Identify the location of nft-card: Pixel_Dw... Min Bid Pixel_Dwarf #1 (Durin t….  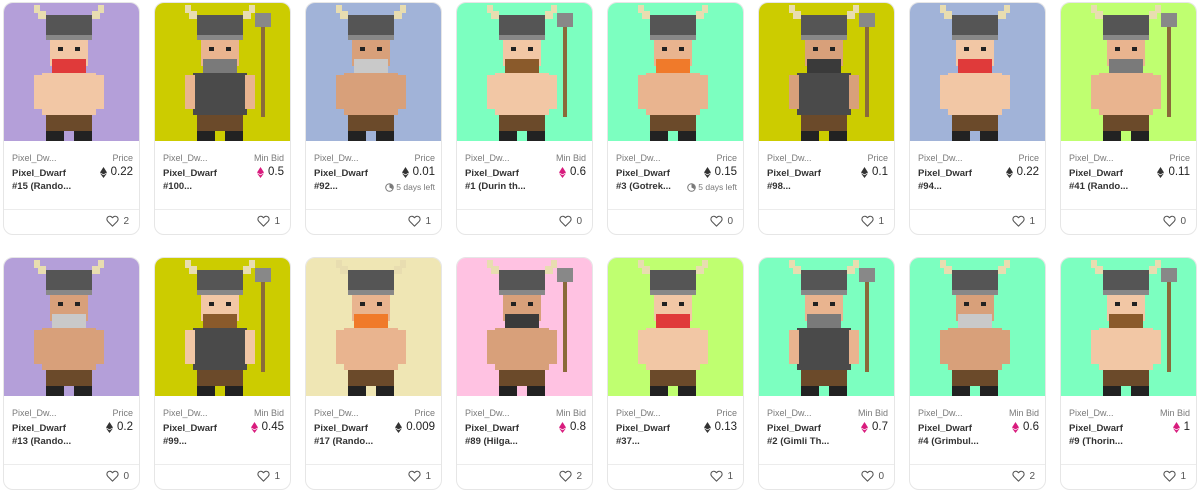
(524, 118).